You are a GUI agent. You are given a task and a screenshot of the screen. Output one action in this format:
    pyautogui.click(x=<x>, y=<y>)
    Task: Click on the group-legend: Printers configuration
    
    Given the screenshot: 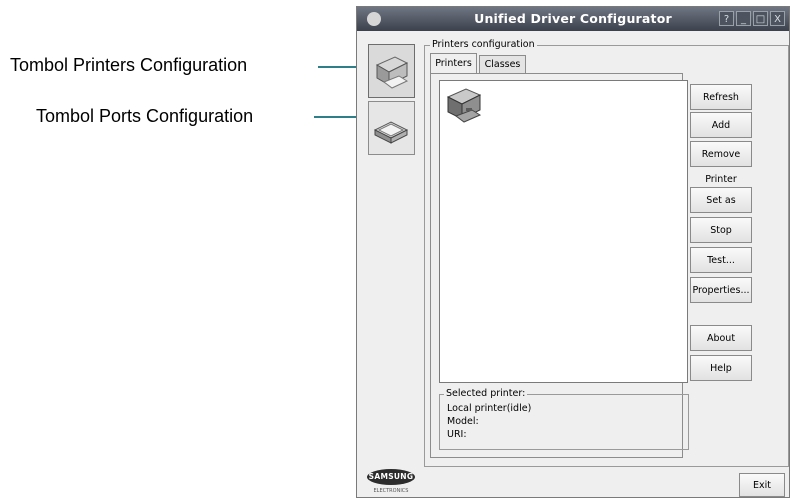 What is the action you would take?
    pyautogui.click(x=483, y=44)
    